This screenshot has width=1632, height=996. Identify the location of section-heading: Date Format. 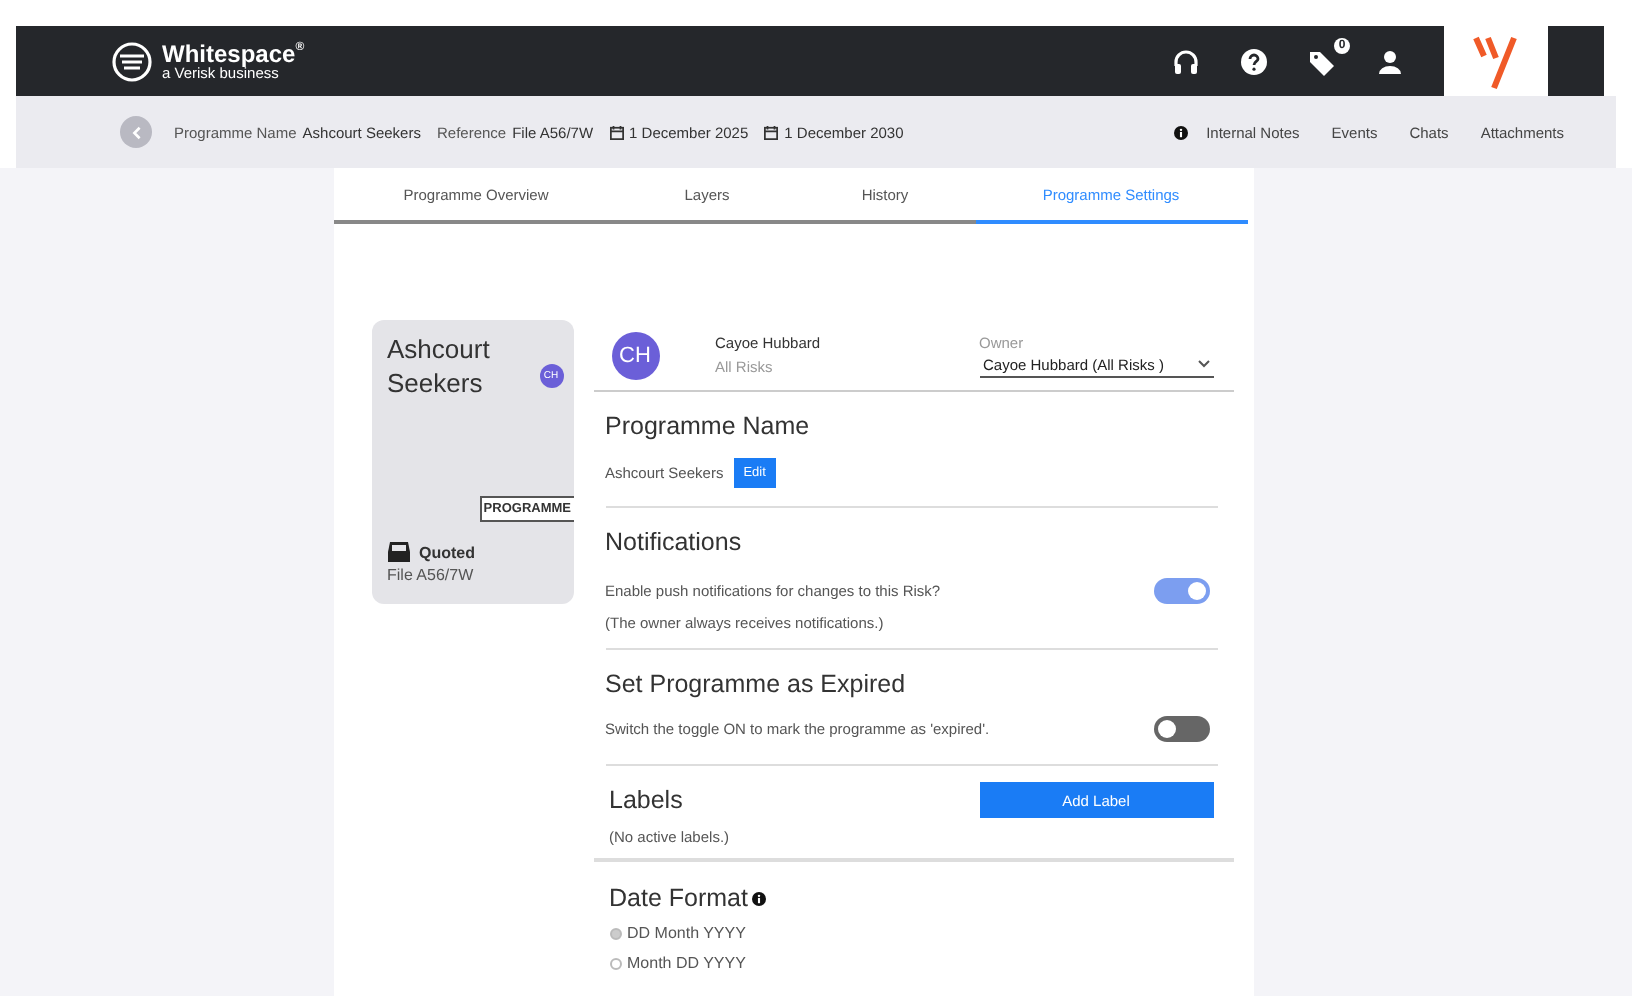
(678, 898).